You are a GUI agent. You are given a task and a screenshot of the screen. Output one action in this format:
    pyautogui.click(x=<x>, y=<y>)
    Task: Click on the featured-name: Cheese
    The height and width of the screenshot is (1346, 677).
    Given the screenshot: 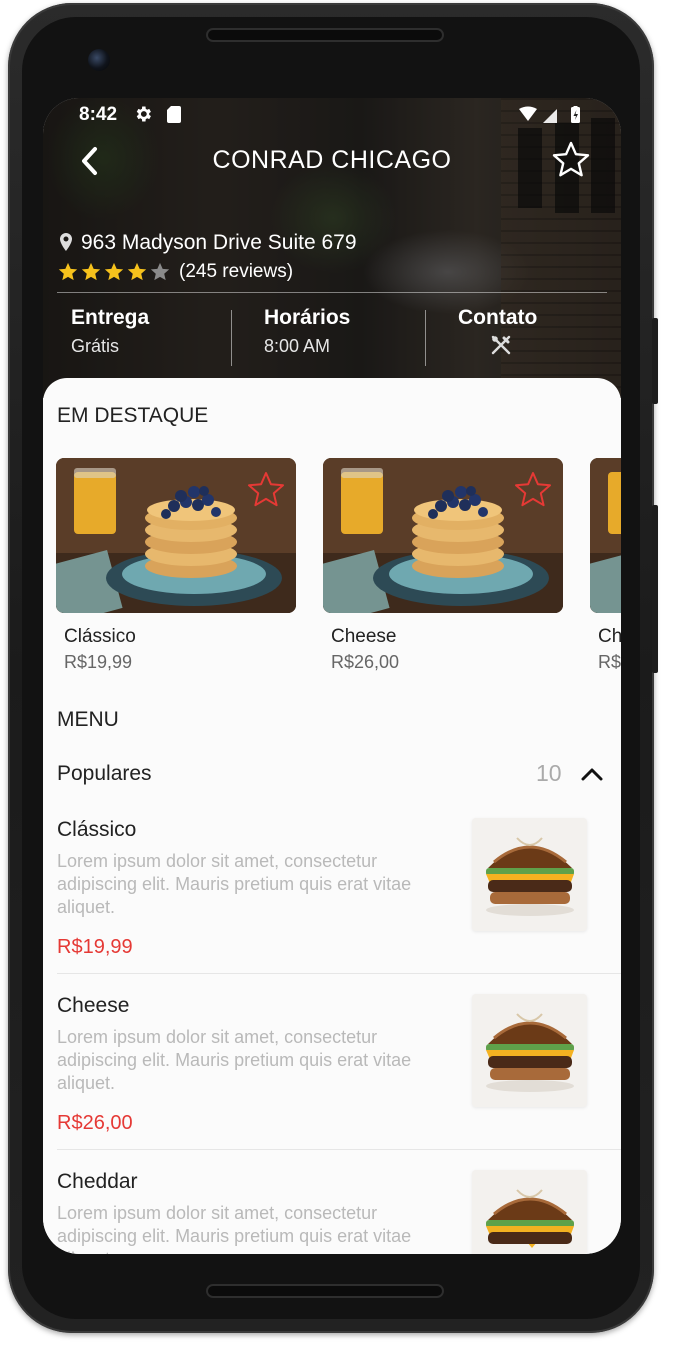 What is the action you would take?
    pyautogui.click(x=364, y=636)
    